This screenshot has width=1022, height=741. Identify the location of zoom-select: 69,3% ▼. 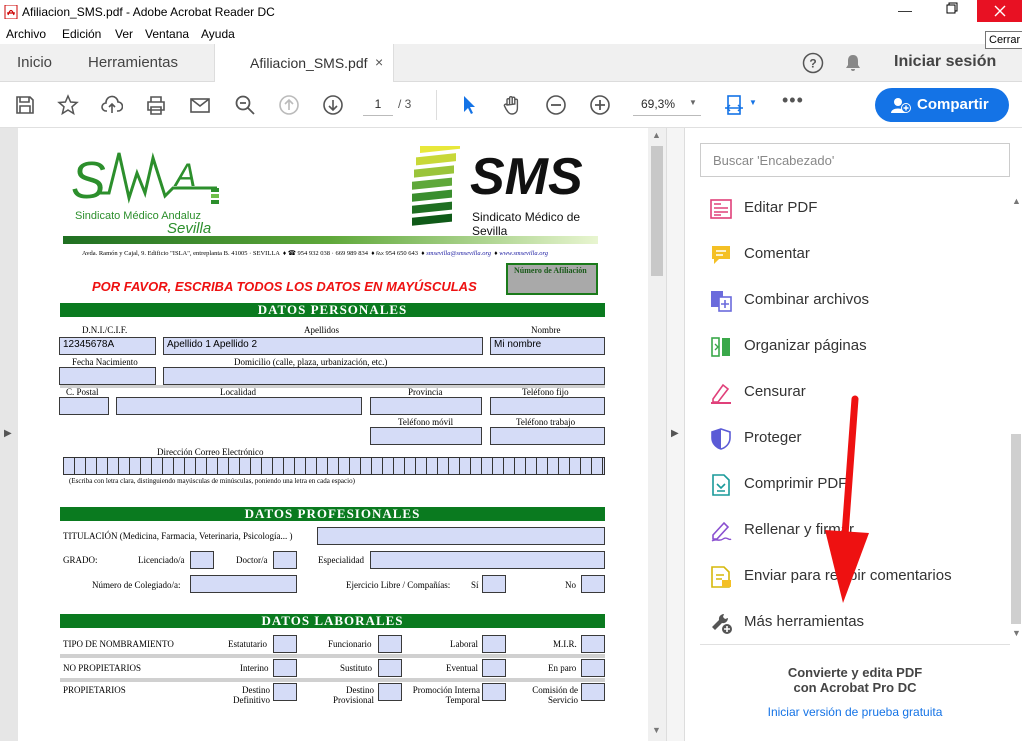
(667, 105).